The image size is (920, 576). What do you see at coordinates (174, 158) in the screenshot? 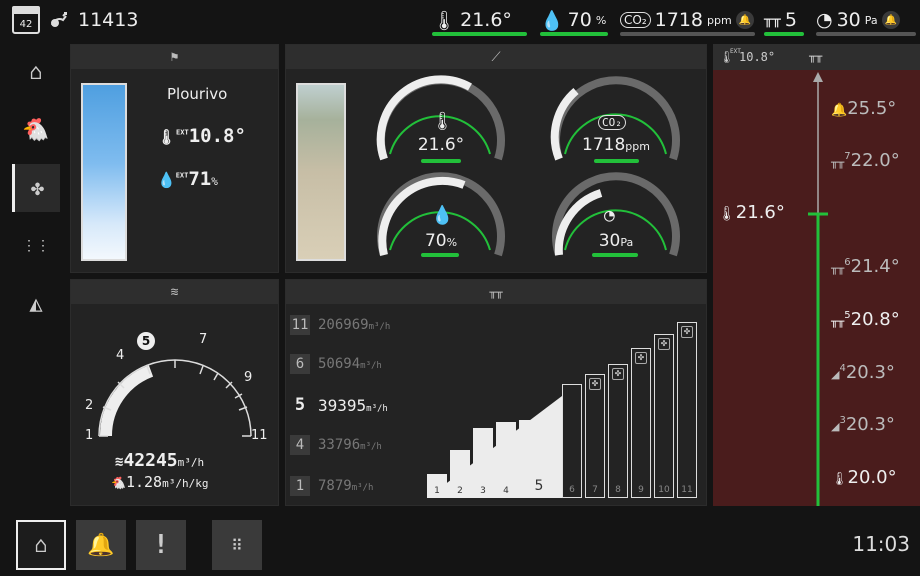
I see `outdoor-panel: ⚑ Plourivo 🌡EXT10.8° 💧EXT71%` at bounding box center [174, 158].